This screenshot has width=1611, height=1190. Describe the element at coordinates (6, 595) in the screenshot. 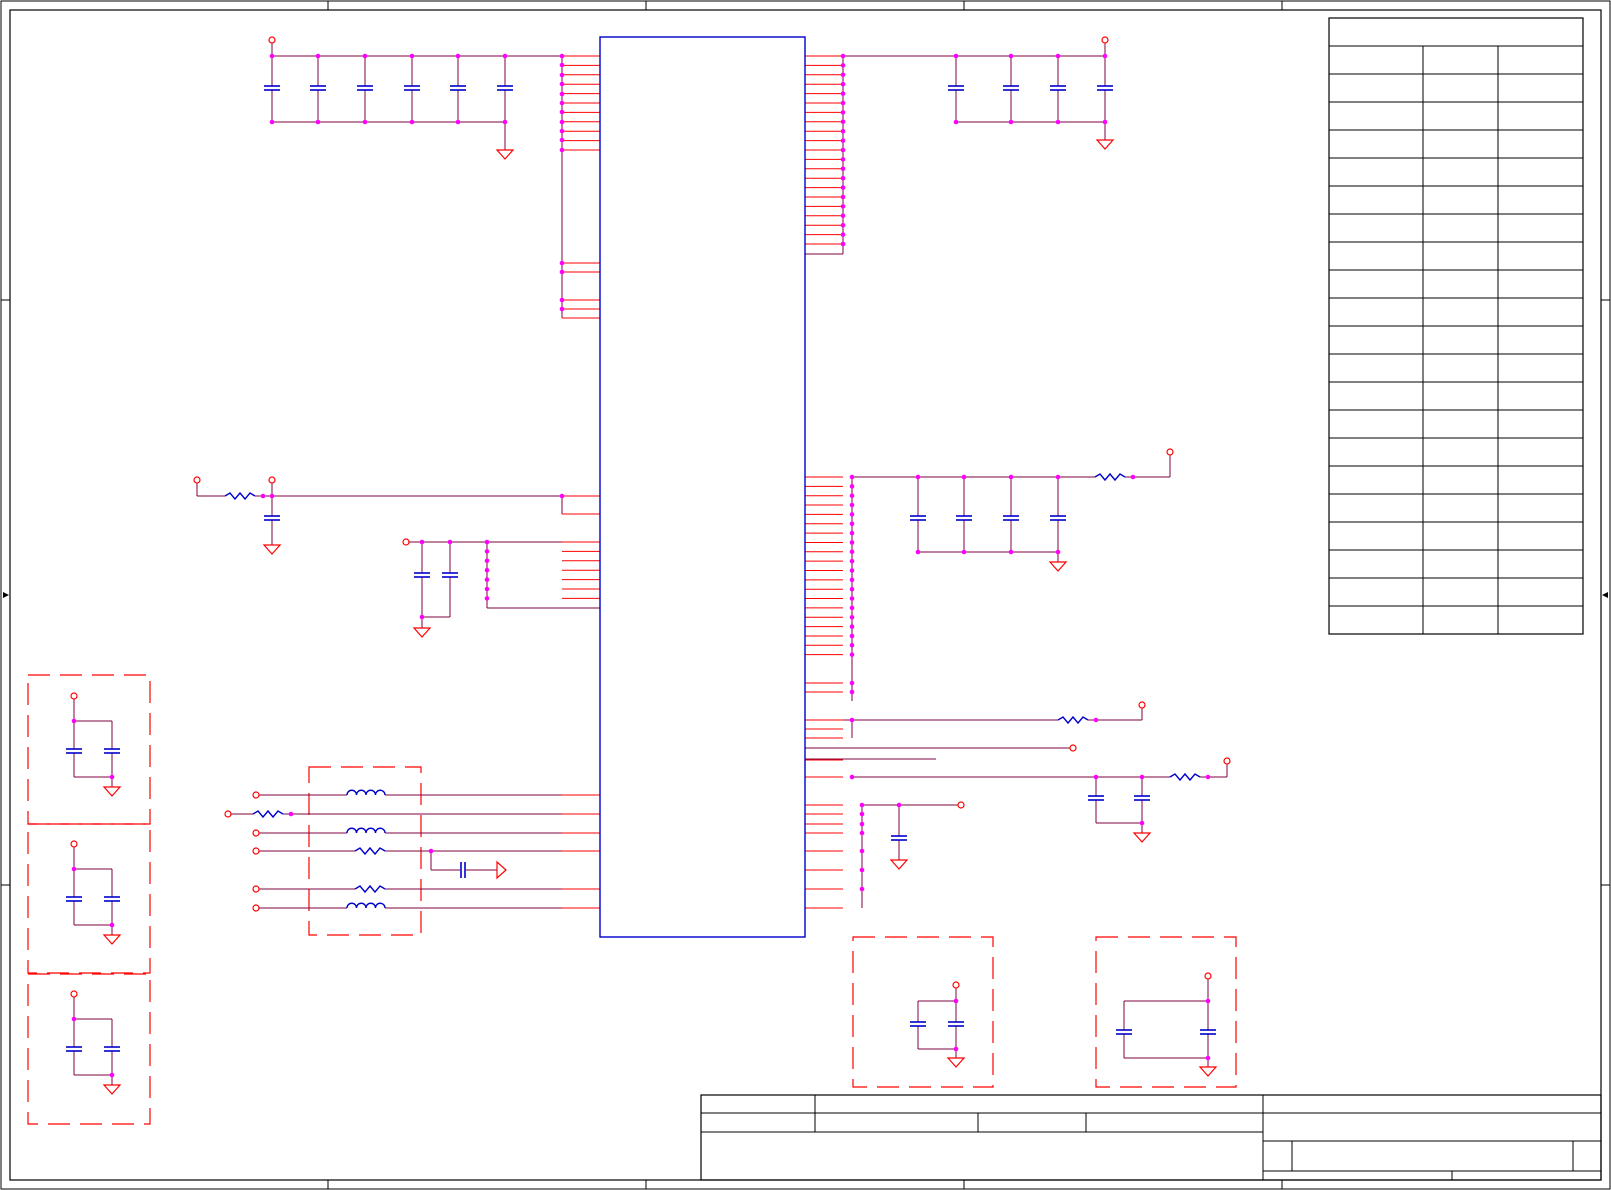

I see `arrow-marker-icon` at that location.